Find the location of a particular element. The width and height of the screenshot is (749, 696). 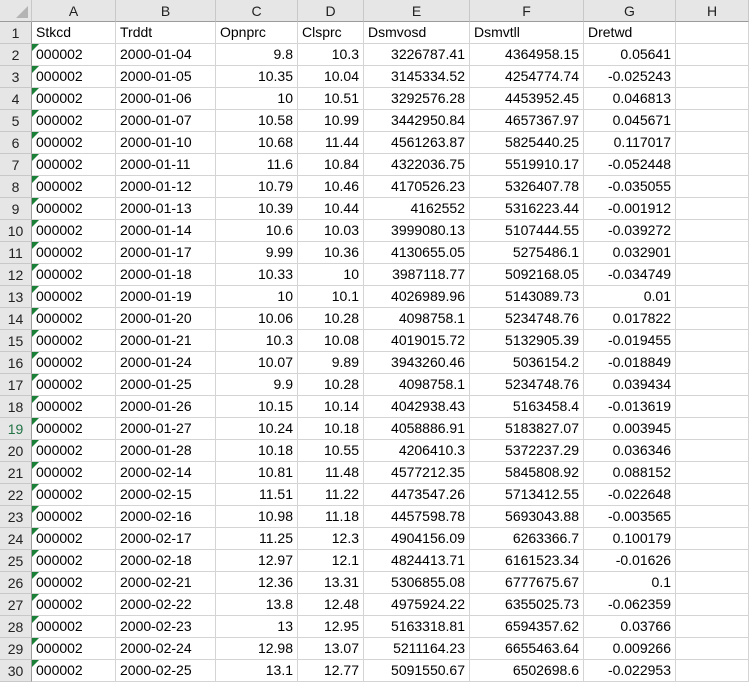

cell-d10: 10.03 is located at coordinates (331, 231).